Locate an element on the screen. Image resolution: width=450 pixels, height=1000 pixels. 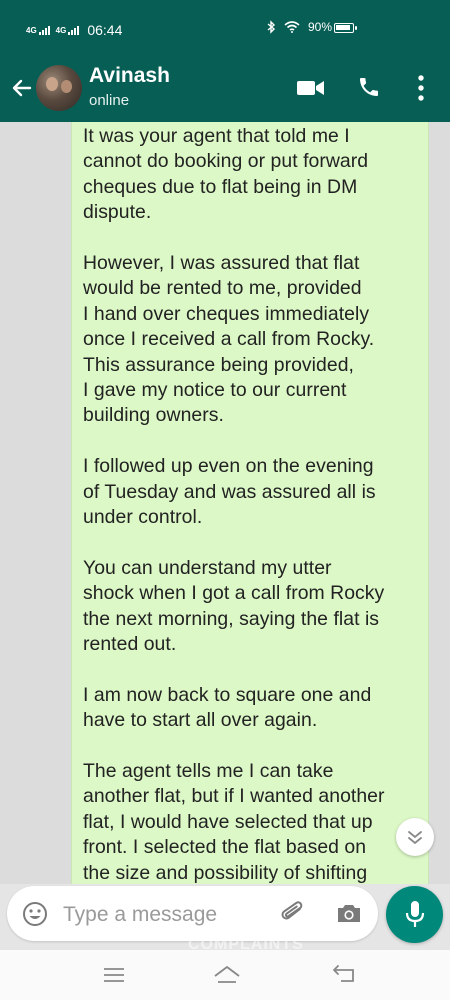
network-label-1: 4G is located at coordinates (31, 30).